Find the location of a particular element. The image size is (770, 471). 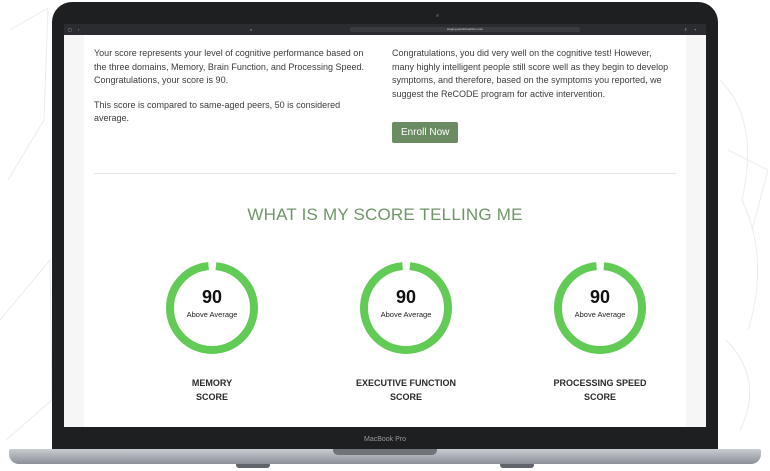

sidebar-icon: ▢ is located at coordinates (70, 29).